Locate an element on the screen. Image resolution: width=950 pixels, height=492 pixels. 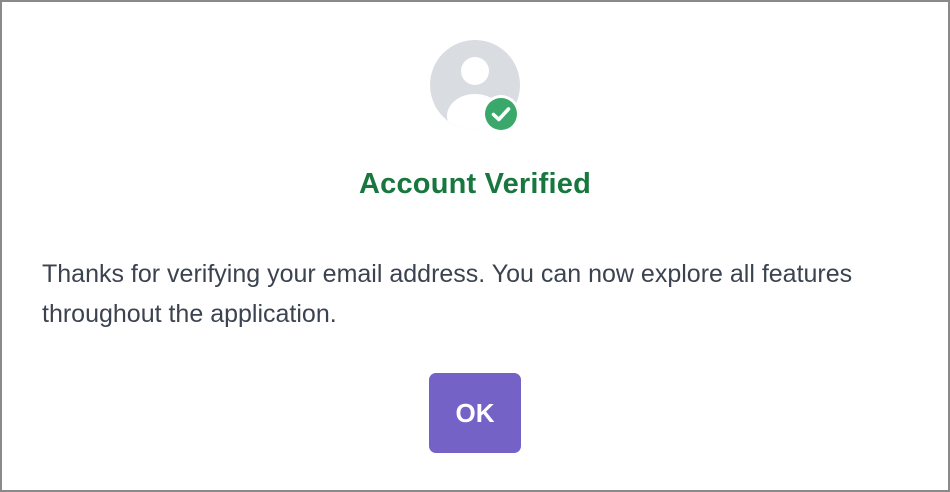
avatar is located at coordinates (476, 86).